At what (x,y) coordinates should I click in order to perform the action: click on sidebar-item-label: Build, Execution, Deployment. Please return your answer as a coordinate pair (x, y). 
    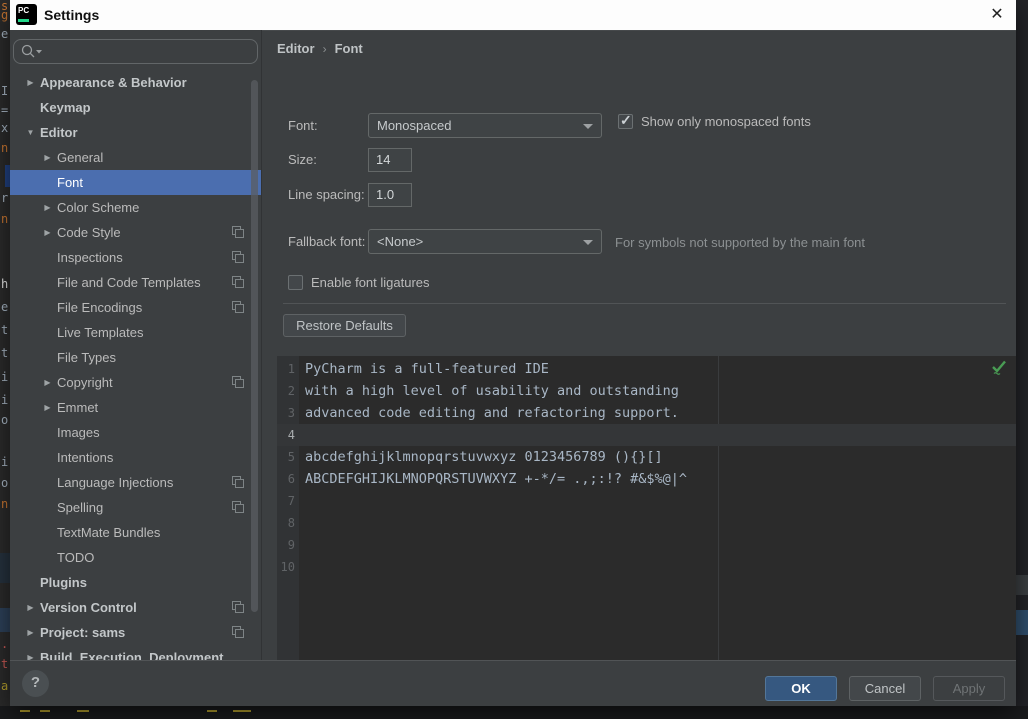
    Looking at the image, I should click on (132, 655).